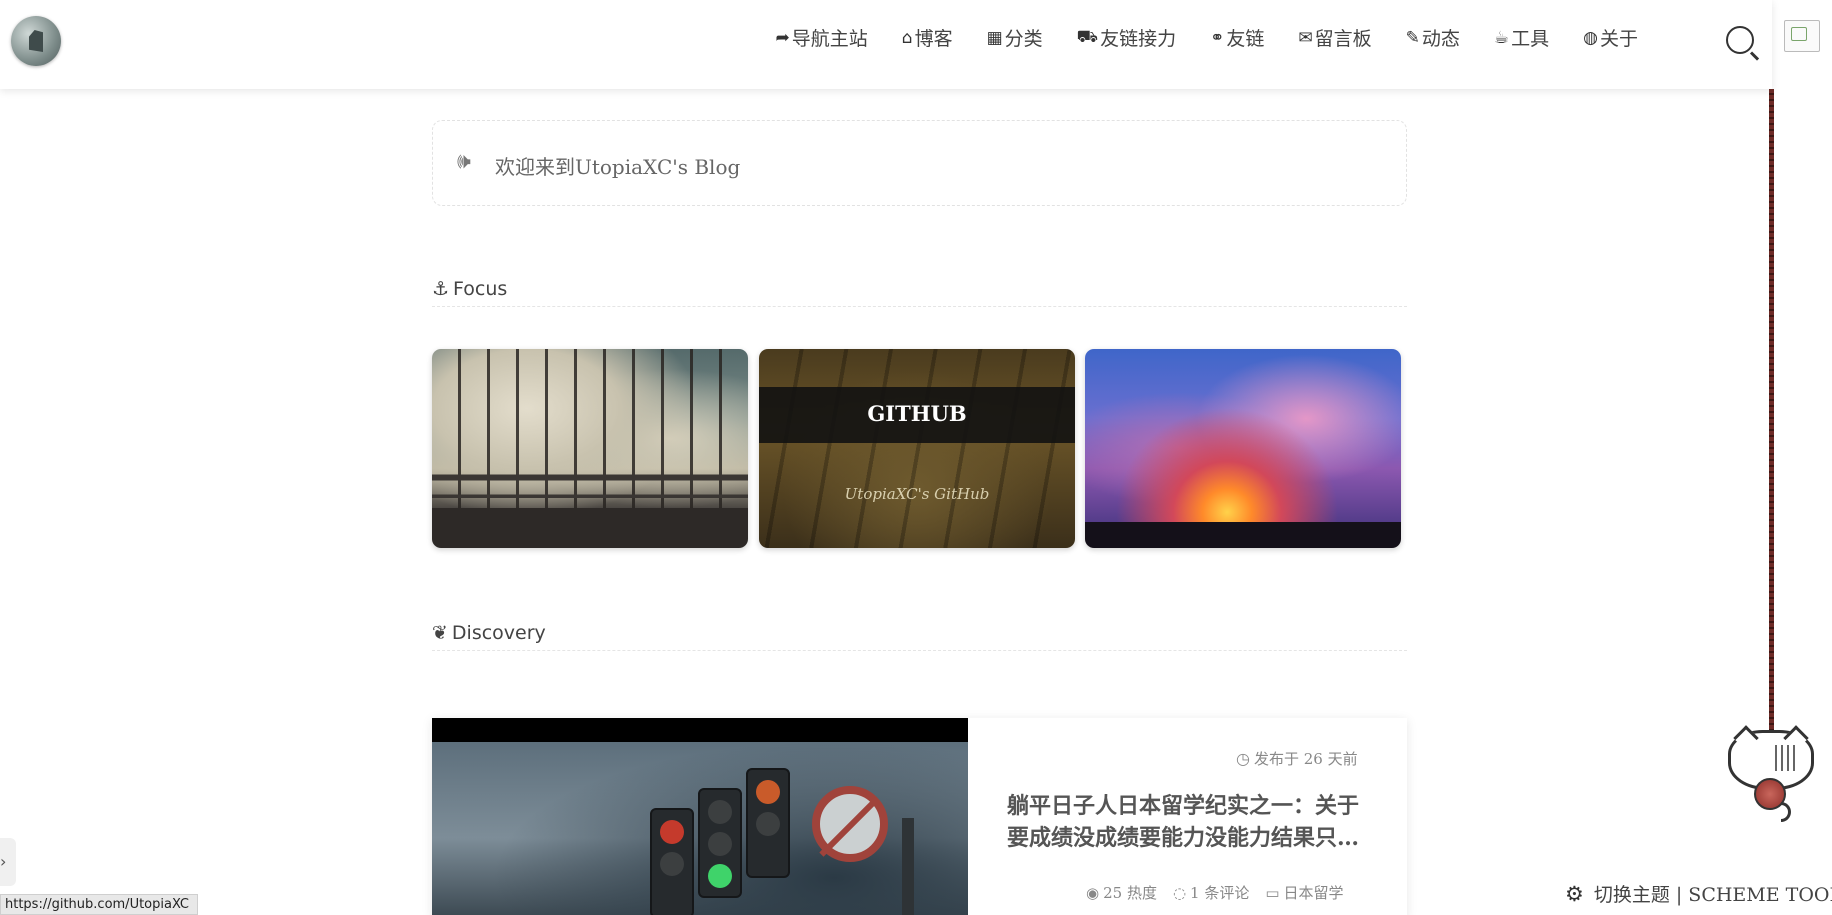 The image size is (1832, 915). Describe the element at coordinates (919, 633) in the screenshot. I see `discovery-section-title: ❦ Discovery` at that location.